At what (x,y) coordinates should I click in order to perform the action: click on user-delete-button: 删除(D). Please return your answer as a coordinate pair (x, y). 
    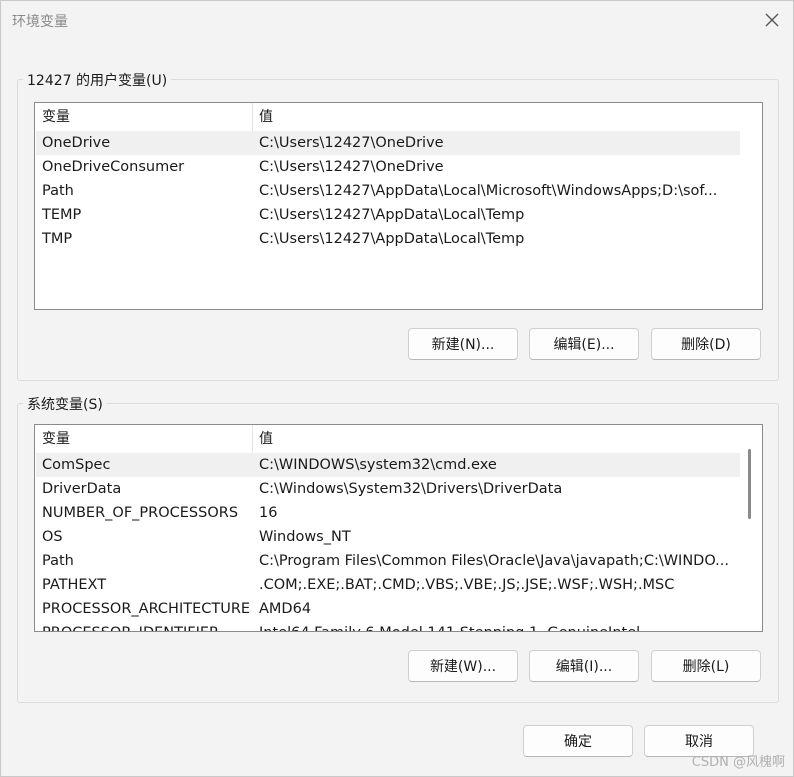
    Looking at the image, I should click on (706, 344).